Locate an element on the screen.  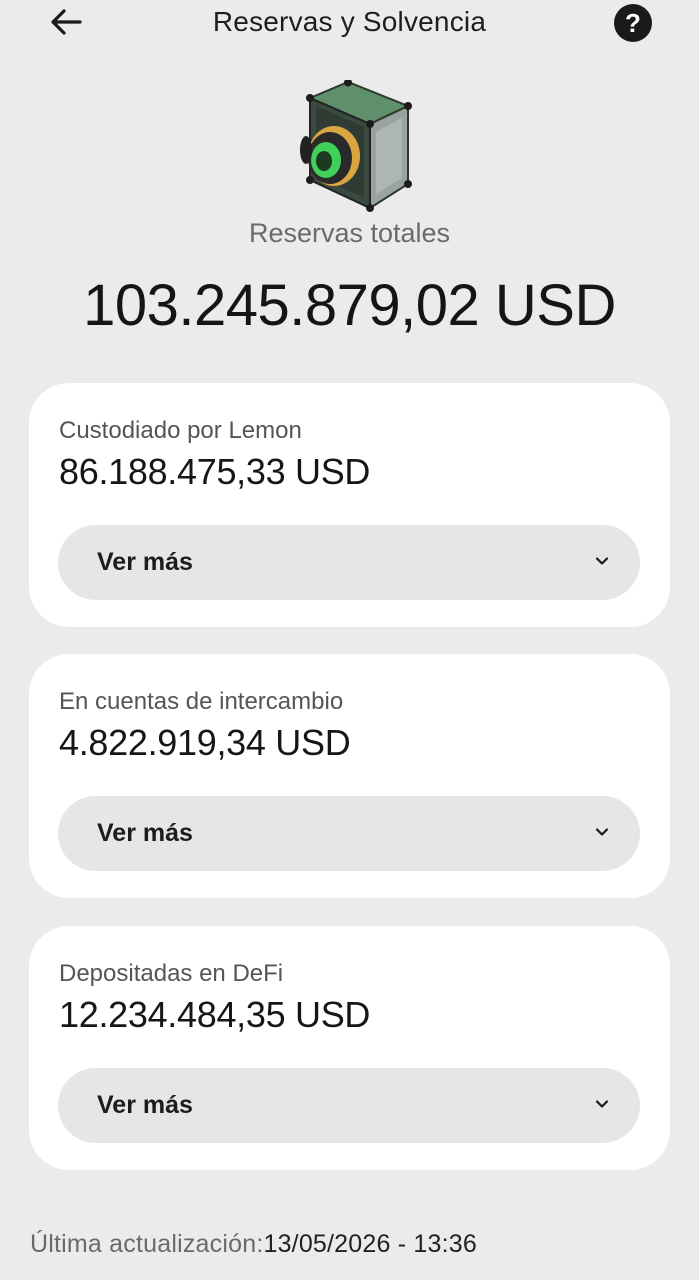
page-title: Reservas y Solvencia is located at coordinates (349, 21).